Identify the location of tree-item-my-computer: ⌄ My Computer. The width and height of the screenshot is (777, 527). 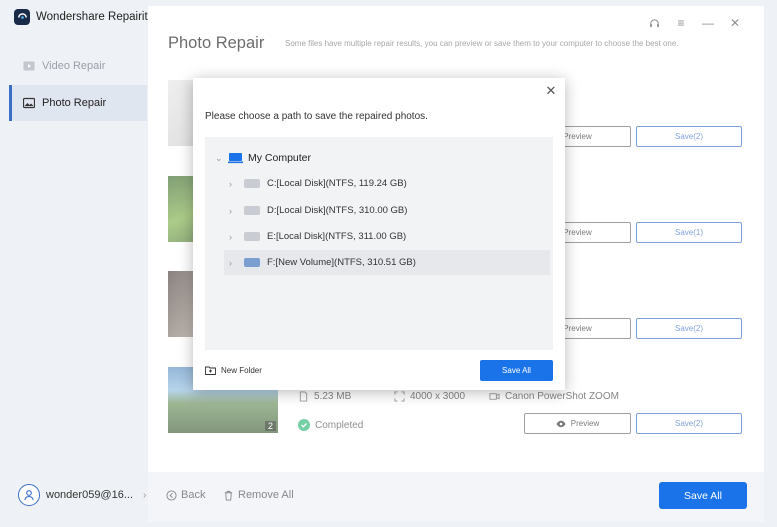
(263, 158).